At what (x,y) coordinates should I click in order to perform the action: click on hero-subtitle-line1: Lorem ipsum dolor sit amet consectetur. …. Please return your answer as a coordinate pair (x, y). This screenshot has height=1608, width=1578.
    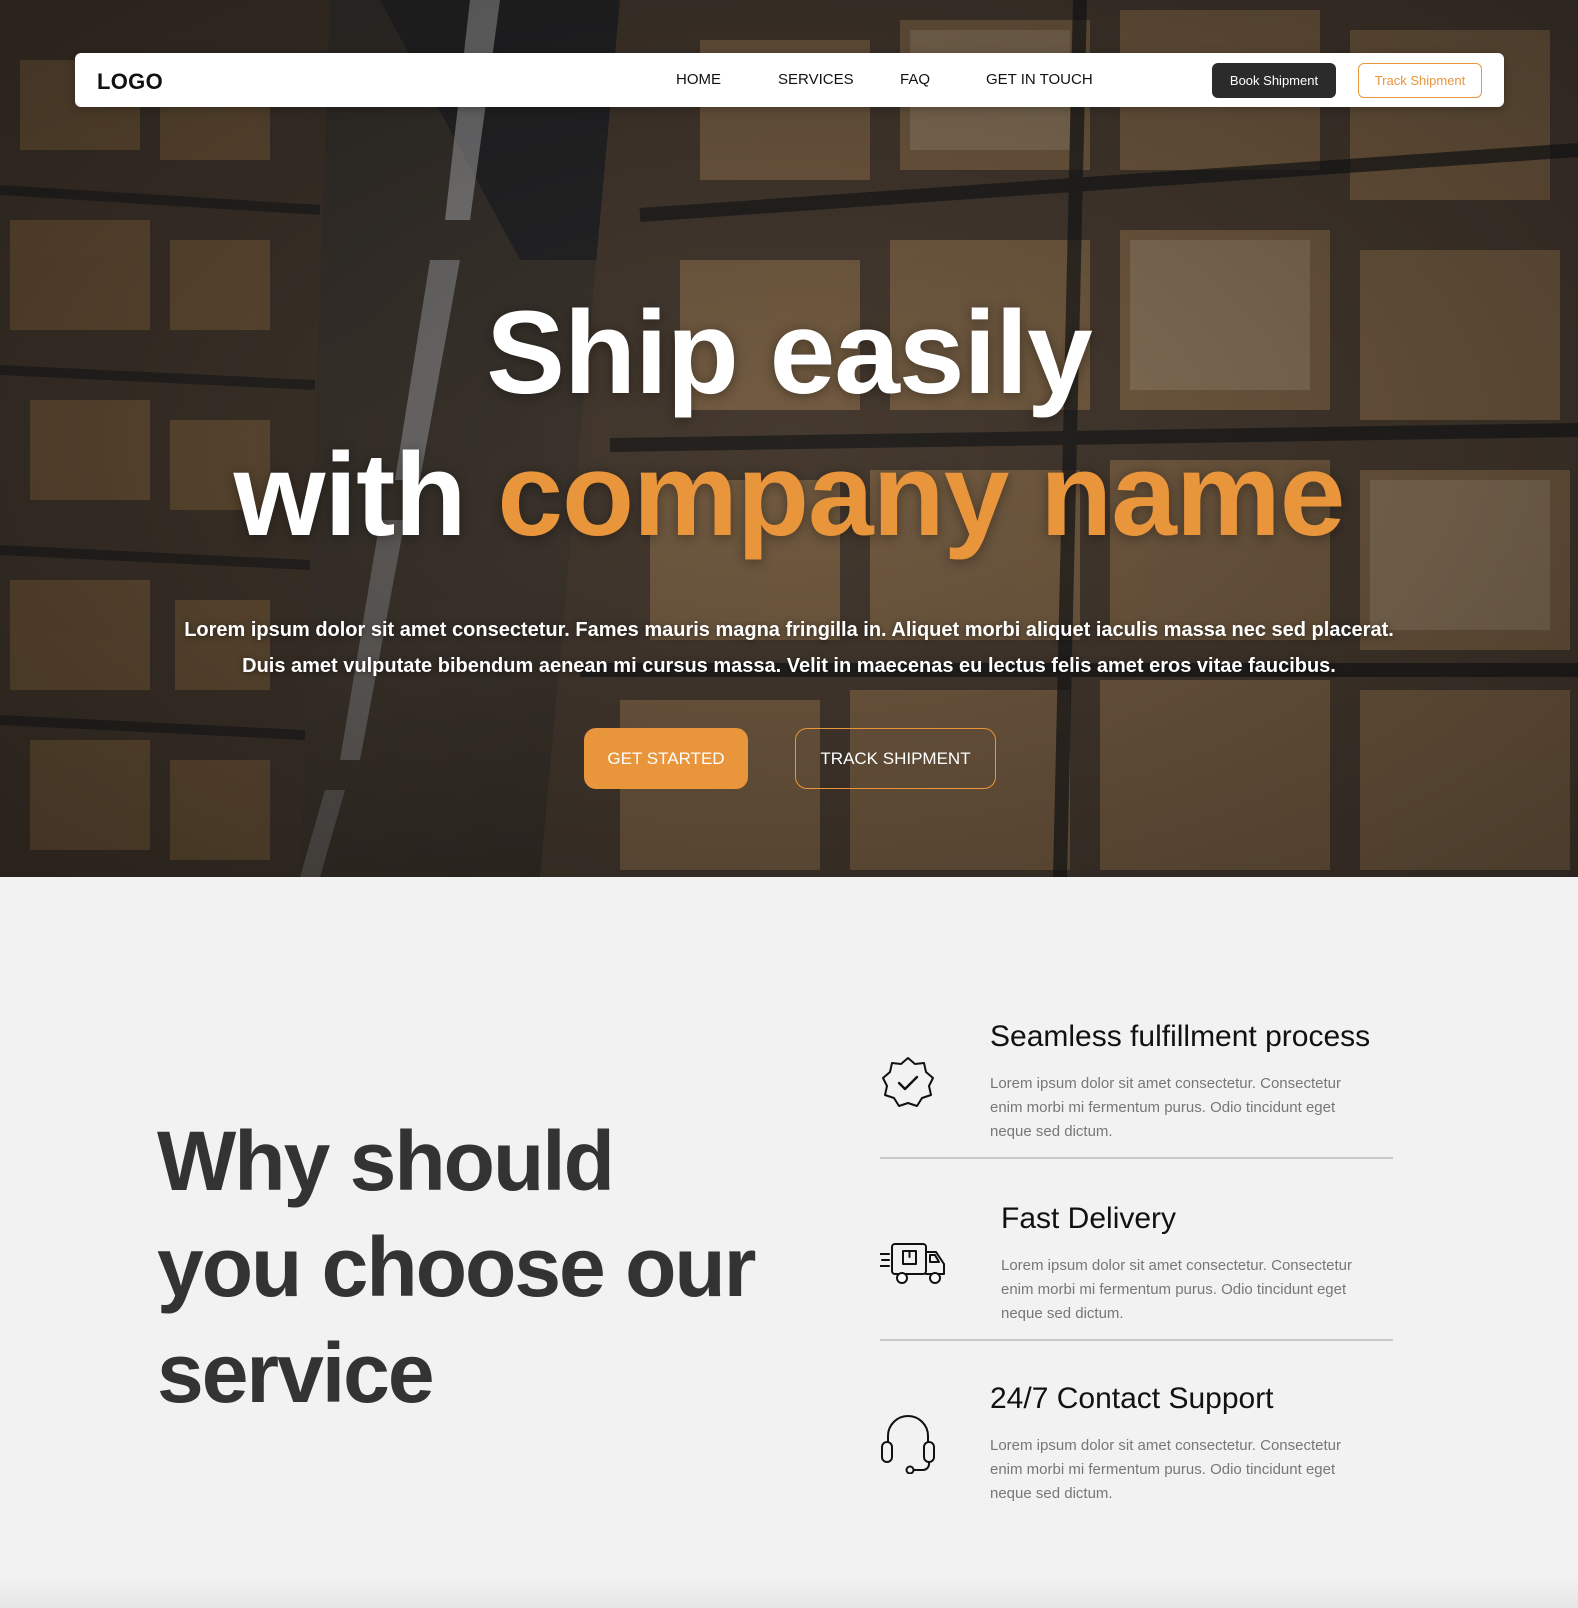
    Looking at the image, I should click on (789, 630).